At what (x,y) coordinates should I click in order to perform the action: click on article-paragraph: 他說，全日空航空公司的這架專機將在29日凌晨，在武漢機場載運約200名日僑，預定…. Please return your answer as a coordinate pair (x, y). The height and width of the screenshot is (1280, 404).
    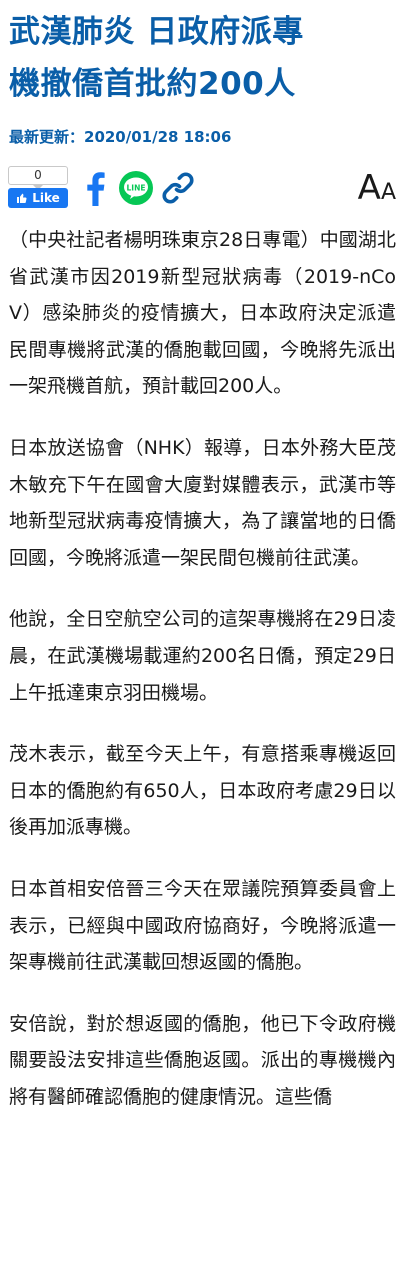
    Looking at the image, I should click on (202, 656).